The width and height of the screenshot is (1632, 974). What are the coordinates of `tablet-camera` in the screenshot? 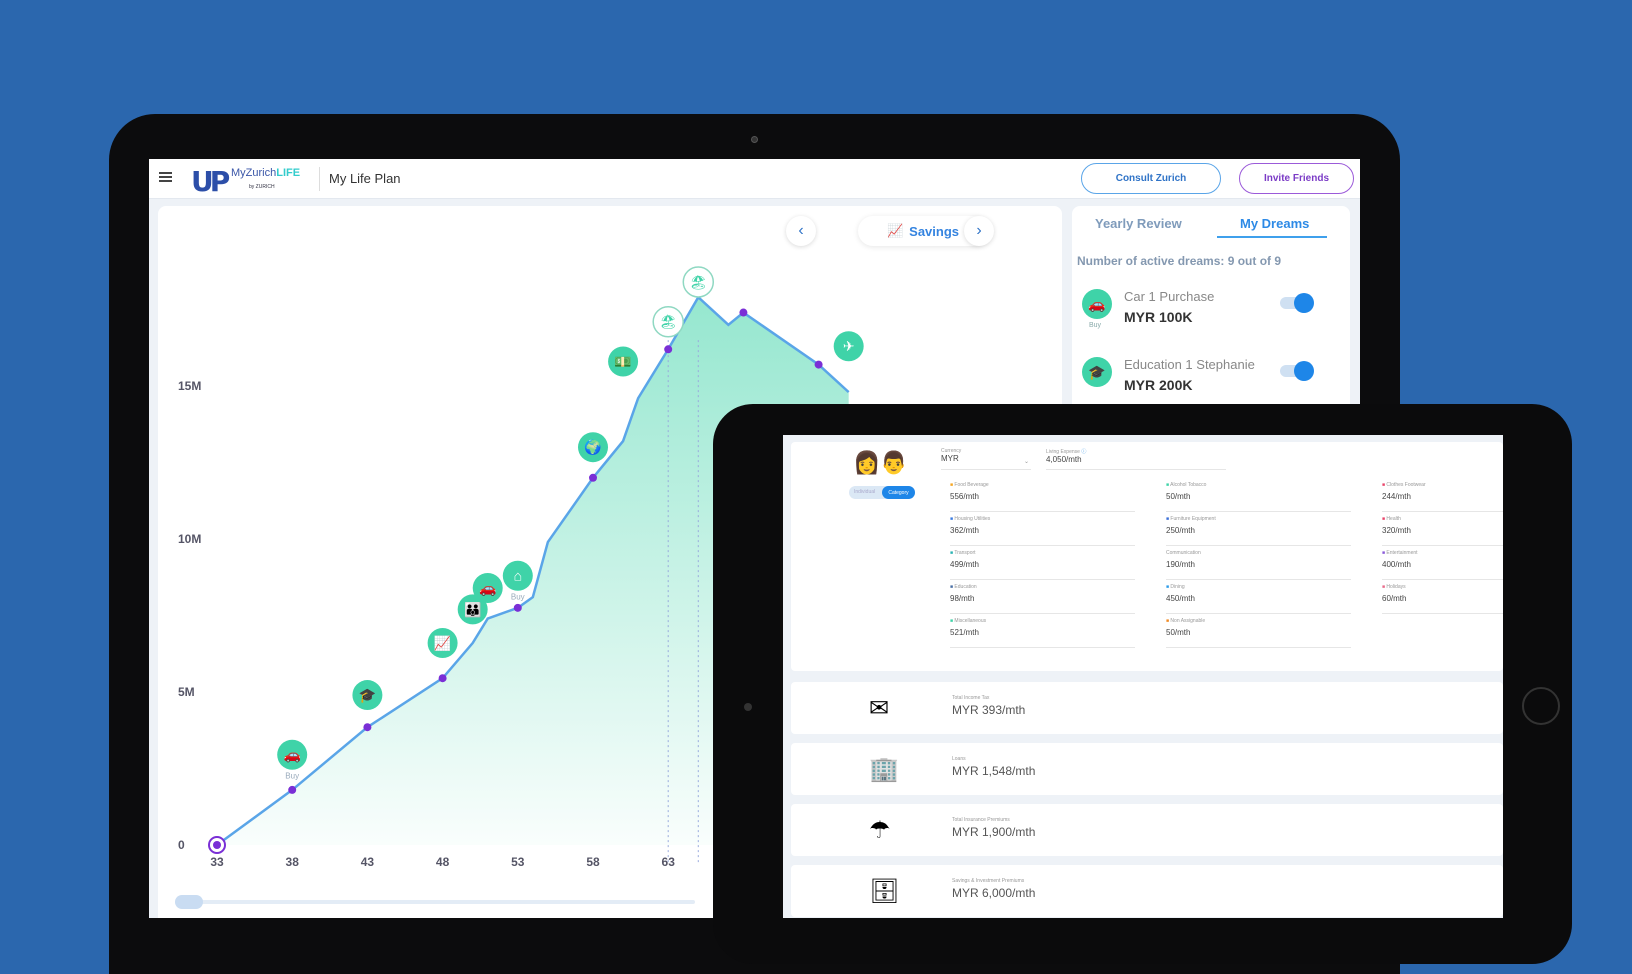 It's located at (748, 707).